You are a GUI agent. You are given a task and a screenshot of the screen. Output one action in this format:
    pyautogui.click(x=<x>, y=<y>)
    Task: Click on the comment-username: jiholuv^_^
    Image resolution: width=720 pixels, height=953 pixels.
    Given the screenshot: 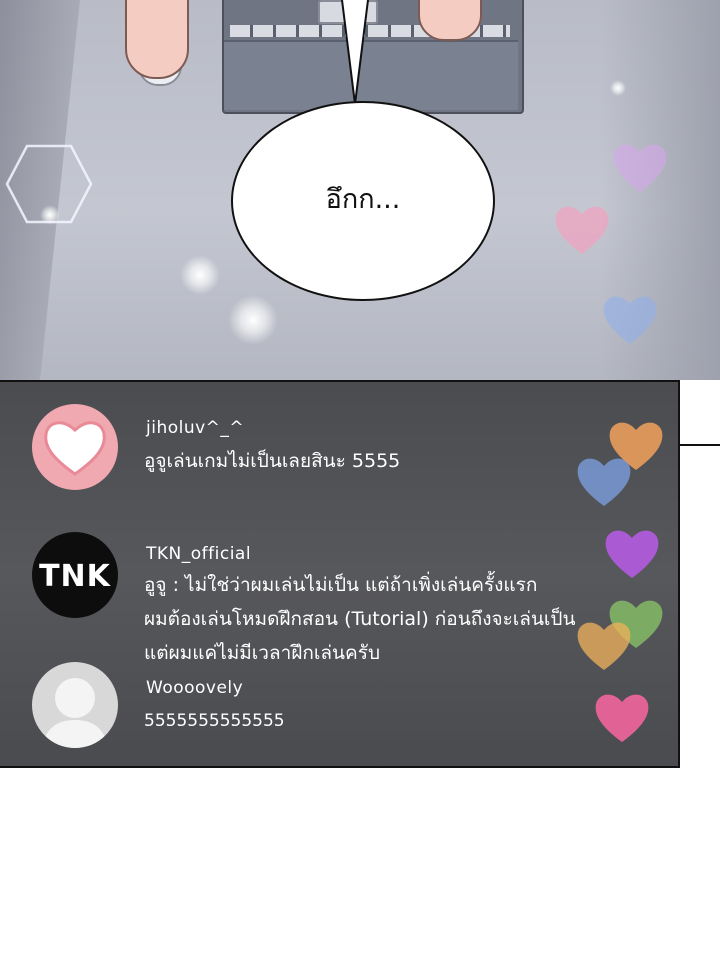 What is the action you would take?
    pyautogui.click(x=195, y=428)
    